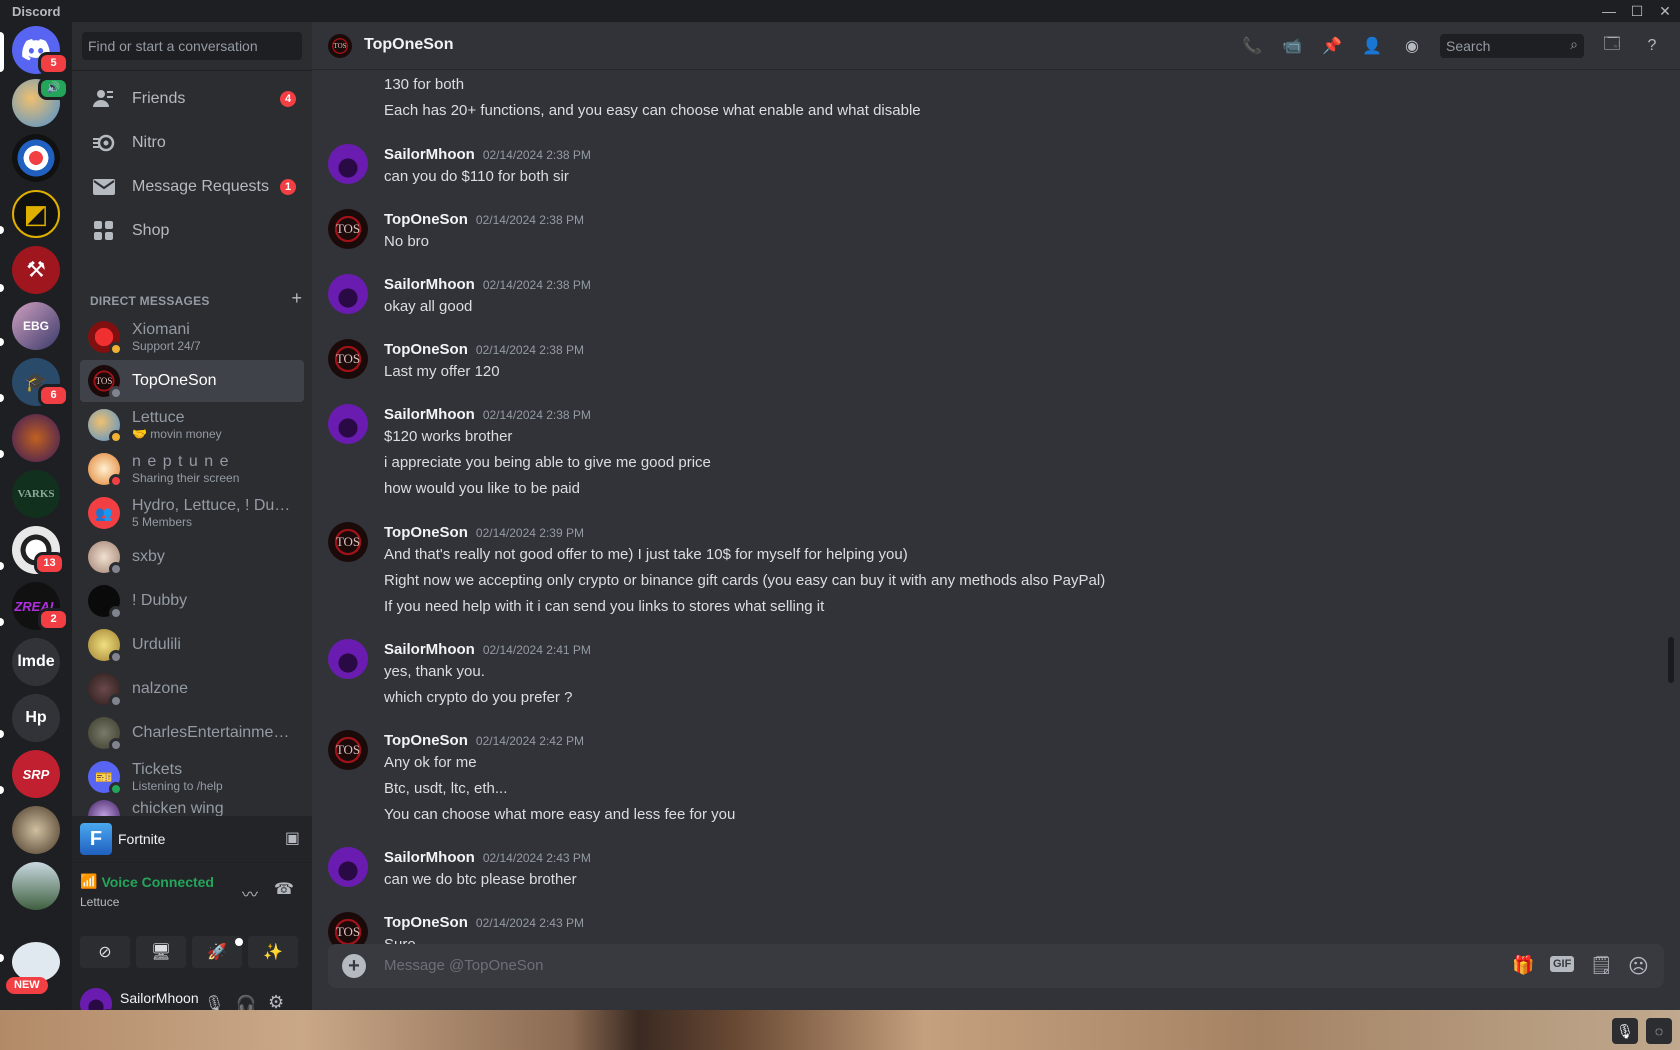 The image size is (1680, 1050). I want to click on message-composer: + Message @TopOneSon 🎁 GIF 🗒 ☹, so click(996, 966).